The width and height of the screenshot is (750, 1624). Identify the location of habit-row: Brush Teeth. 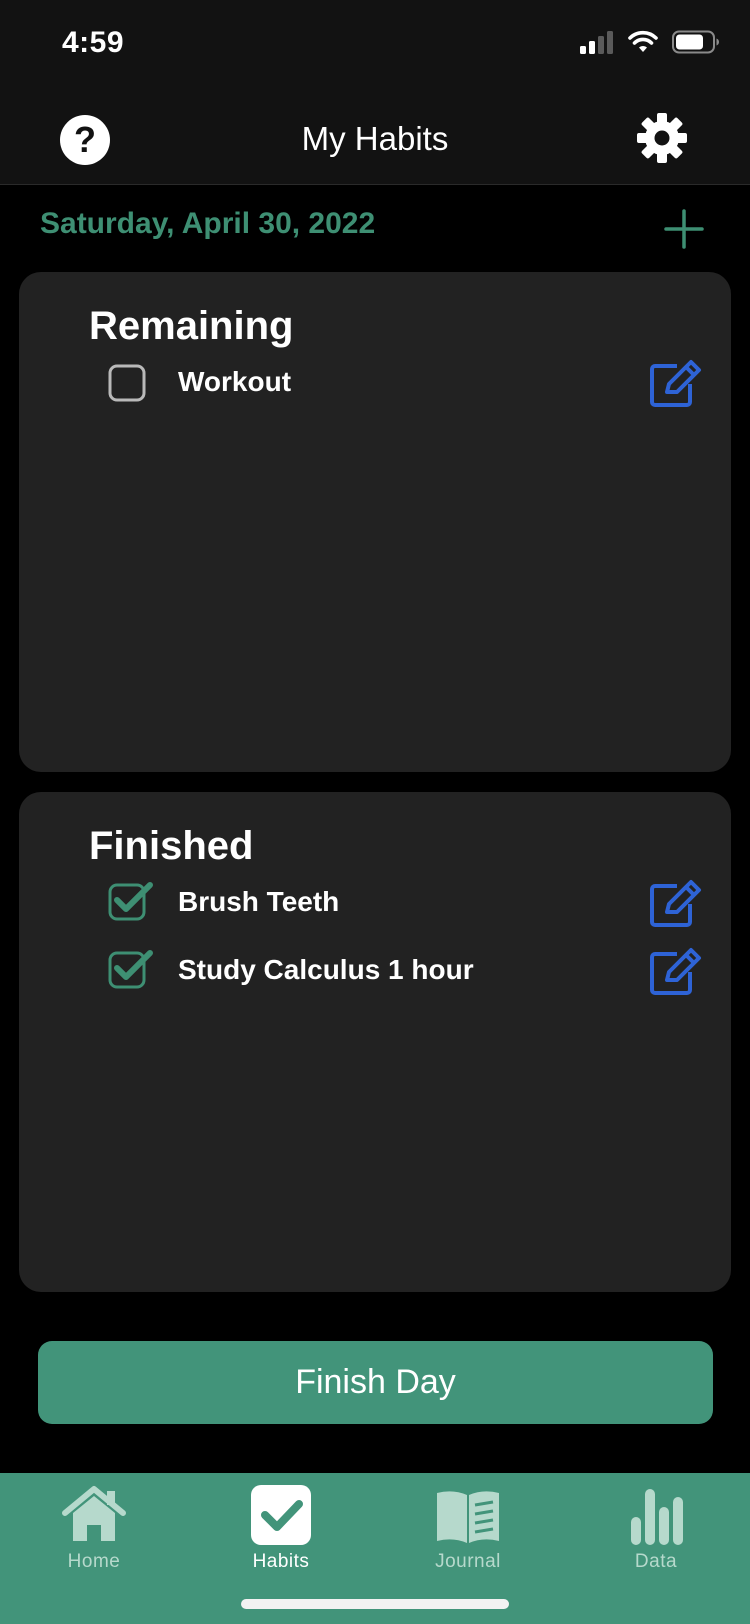
(375, 903).